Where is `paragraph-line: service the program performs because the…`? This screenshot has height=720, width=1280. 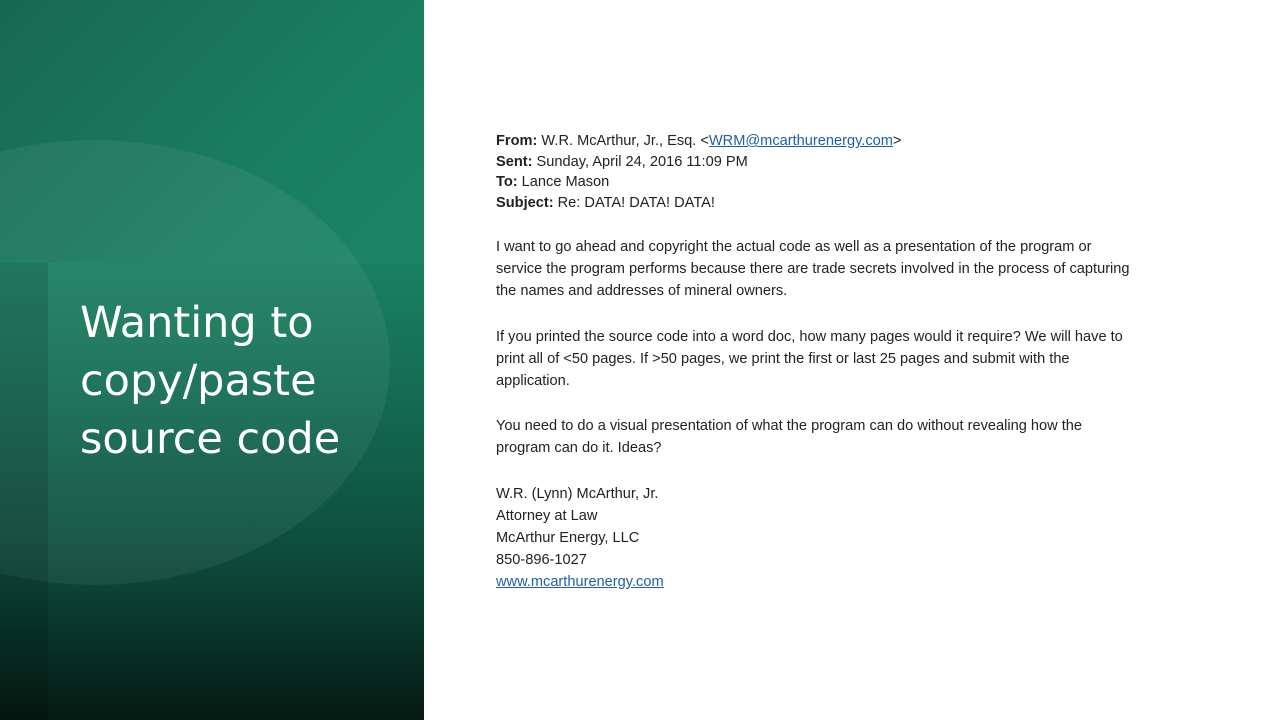 paragraph-line: service the program performs because the… is located at coordinates (813, 269).